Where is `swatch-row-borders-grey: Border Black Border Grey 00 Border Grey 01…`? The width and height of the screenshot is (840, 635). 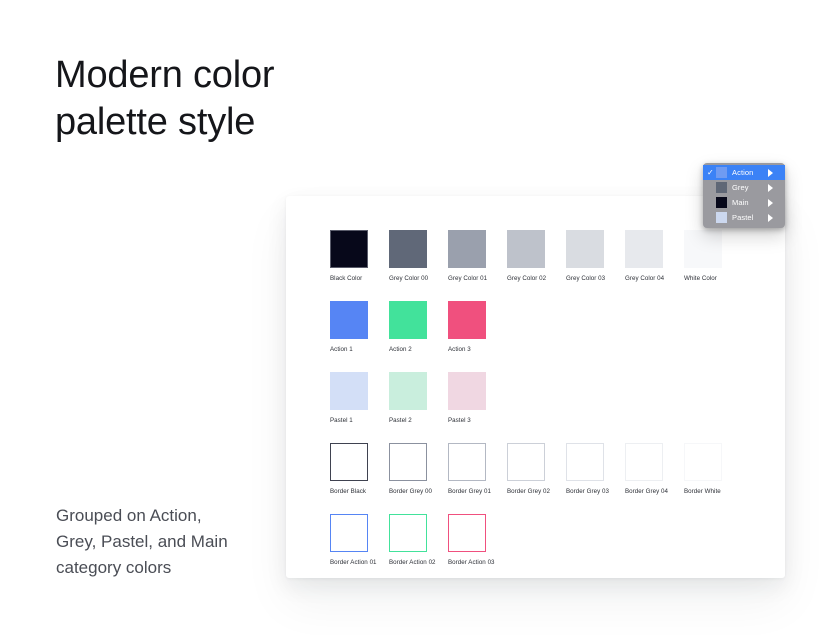
swatch-row-borders-grey: Border Black Border Grey 00 Border Grey 01… is located at coordinates (550, 469).